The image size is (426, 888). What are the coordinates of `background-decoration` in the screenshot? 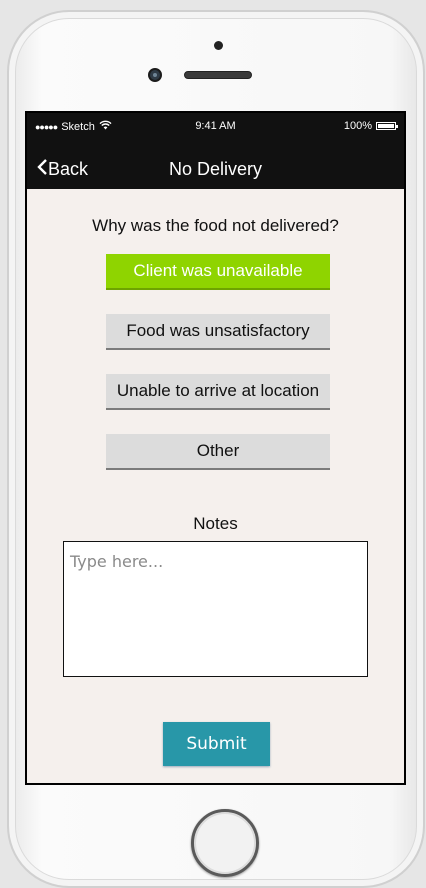 It's located at (3, 230).